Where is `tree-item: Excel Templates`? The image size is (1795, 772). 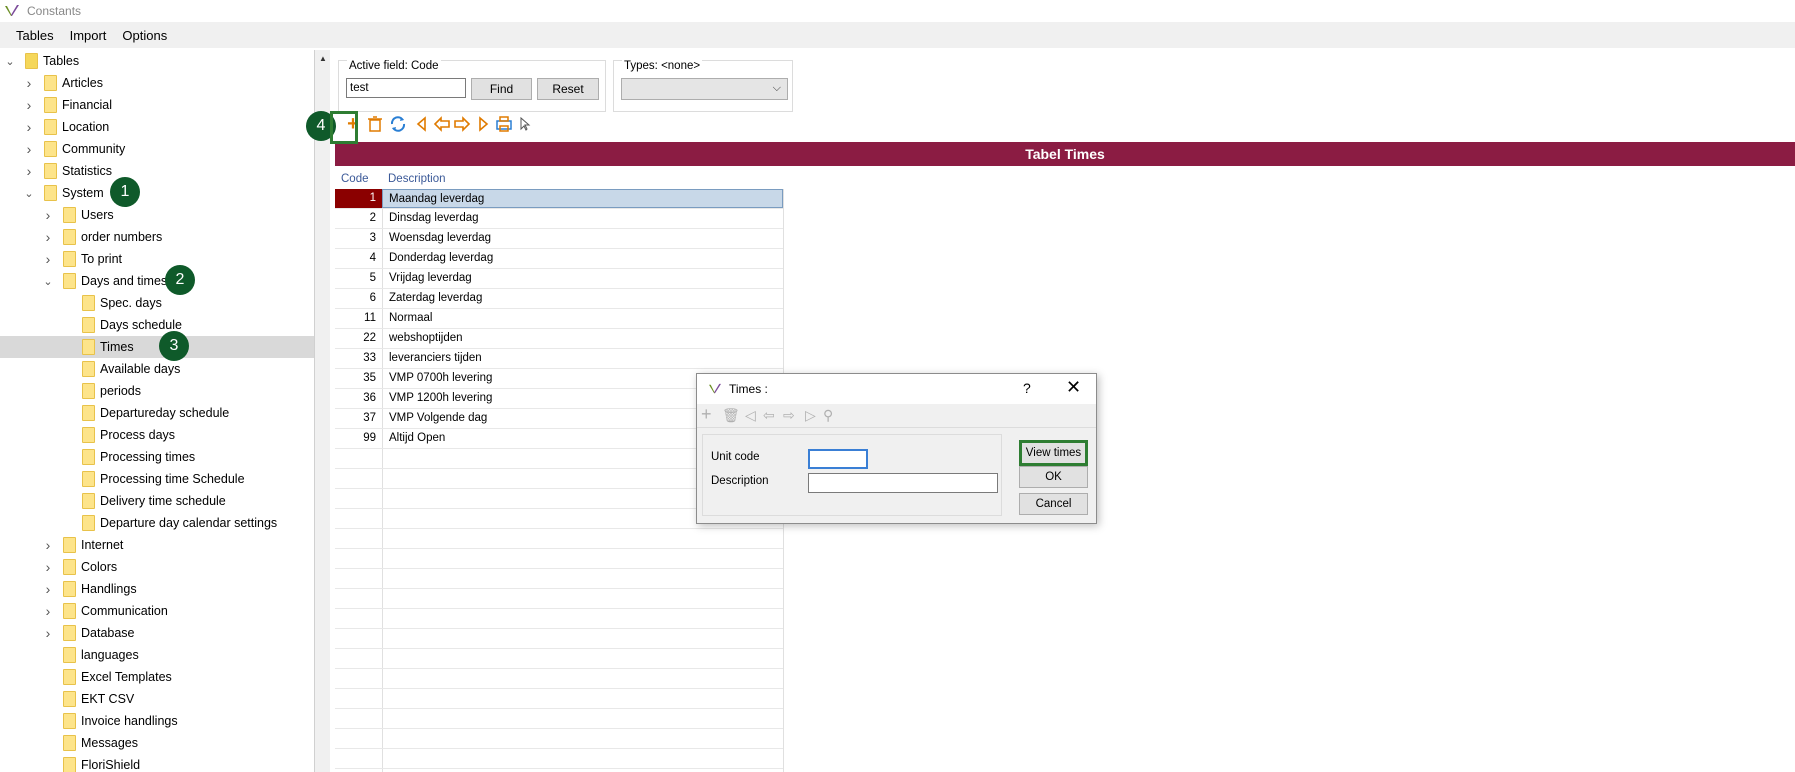
tree-item: Excel Templates is located at coordinates (157, 677).